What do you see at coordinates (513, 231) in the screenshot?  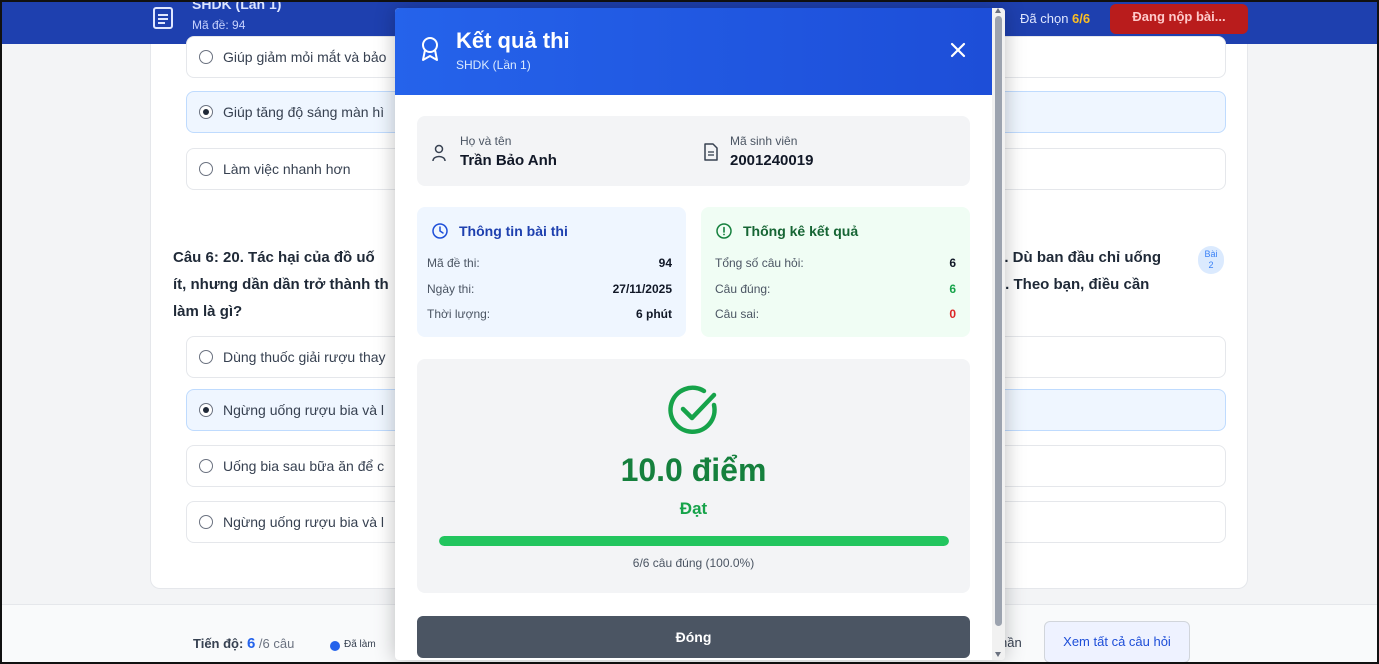 I see `exam-info-title: Thông tin bài thi` at bounding box center [513, 231].